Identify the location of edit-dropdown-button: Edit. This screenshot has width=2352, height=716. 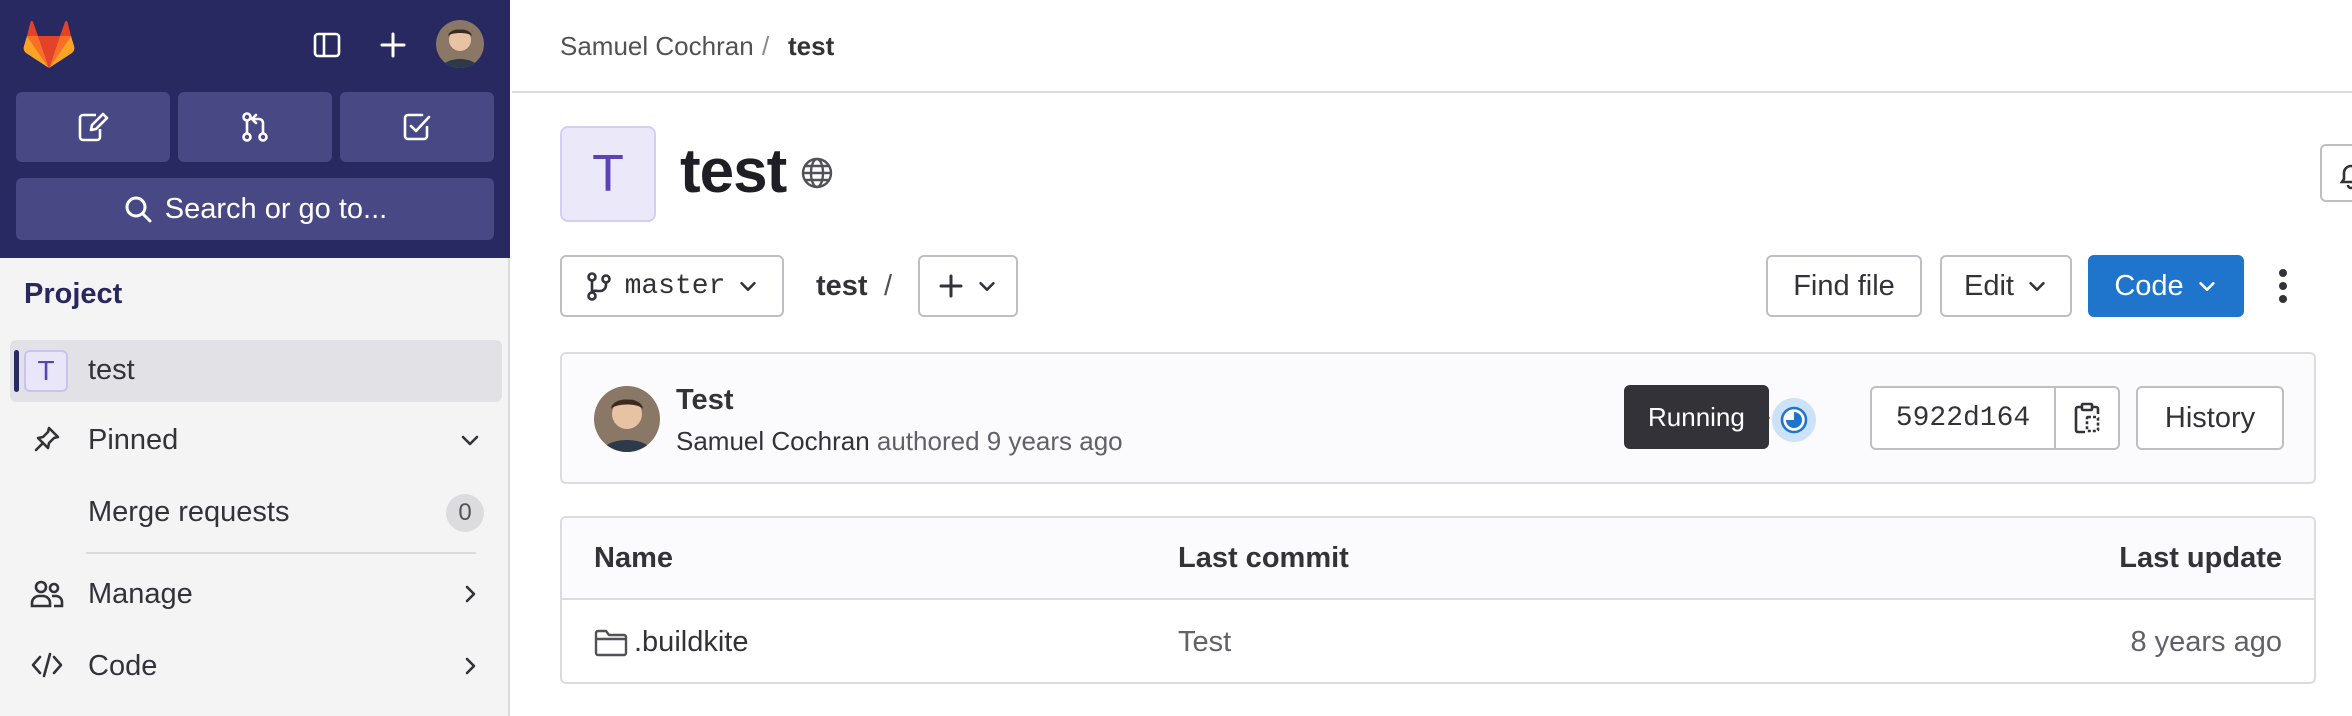
(2006, 286).